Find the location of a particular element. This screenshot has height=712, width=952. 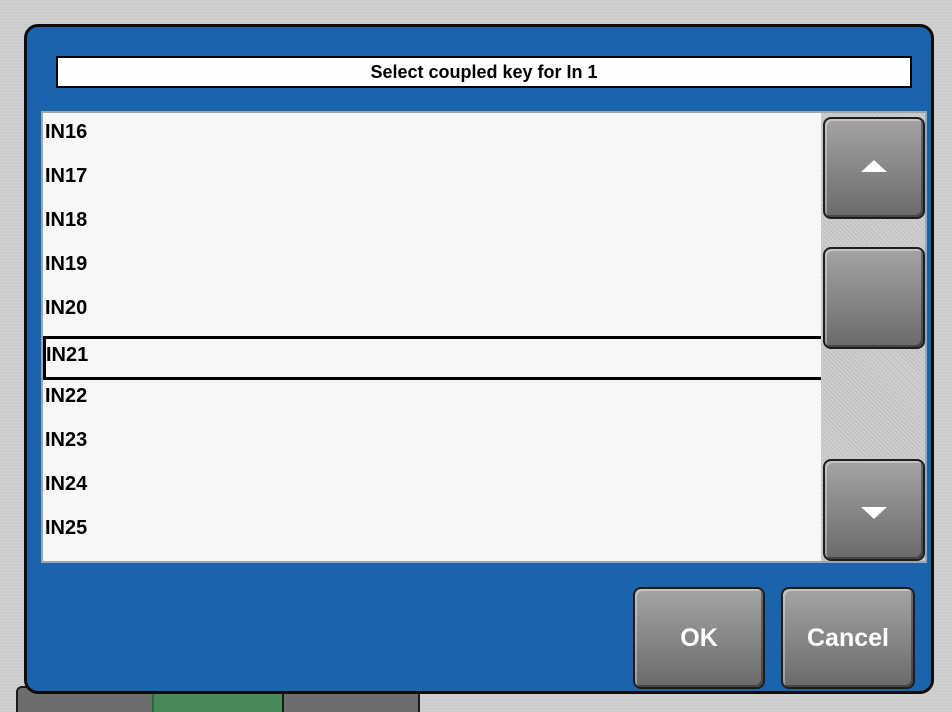

scroll-down-button is located at coordinates (874, 510).